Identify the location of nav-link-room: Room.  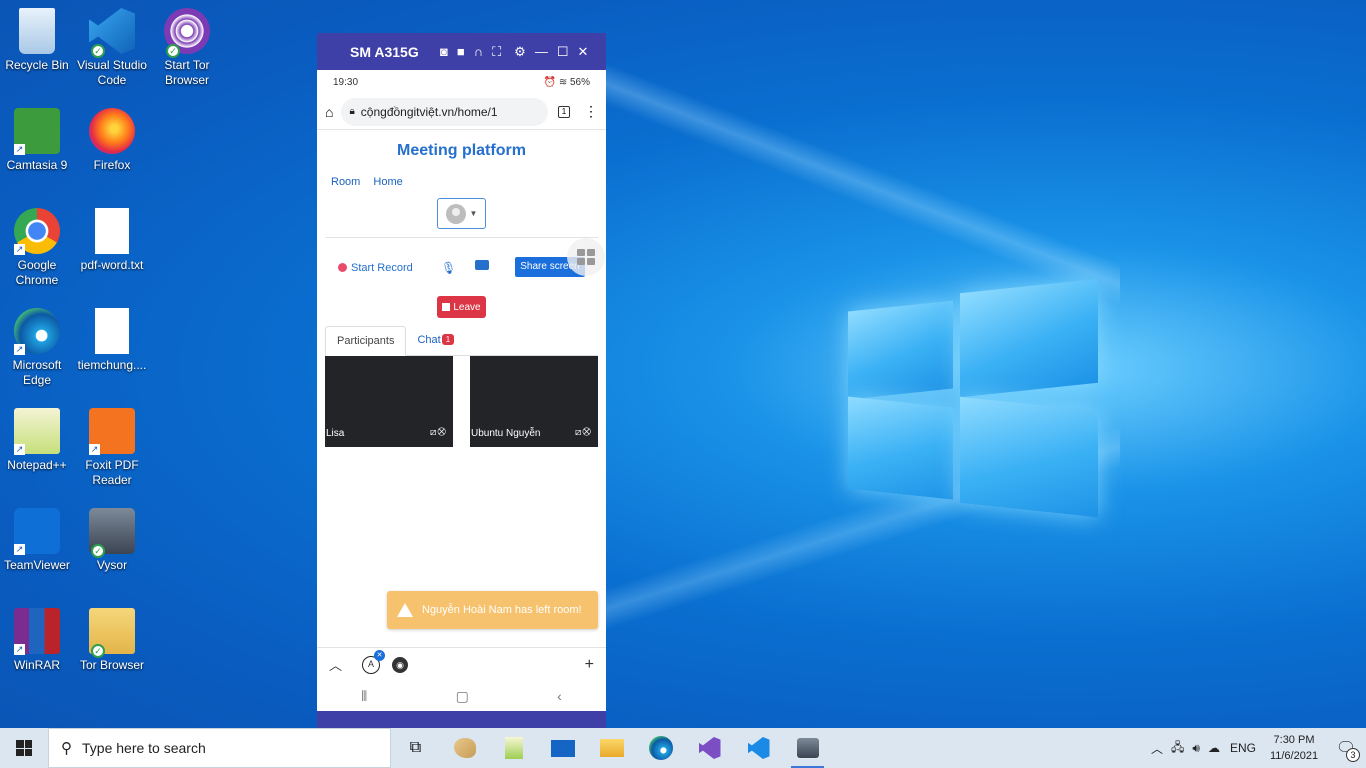
(345, 182).